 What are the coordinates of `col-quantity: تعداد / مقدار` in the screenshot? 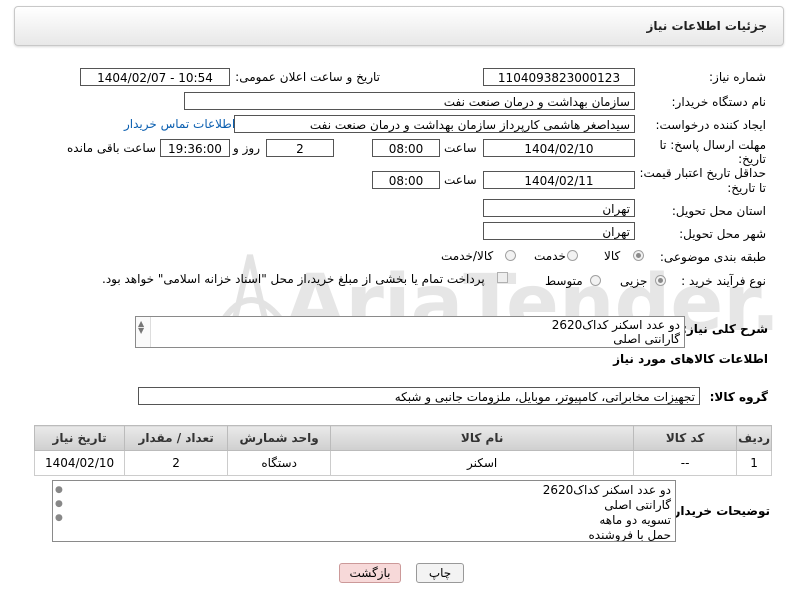 It's located at (176, 438).